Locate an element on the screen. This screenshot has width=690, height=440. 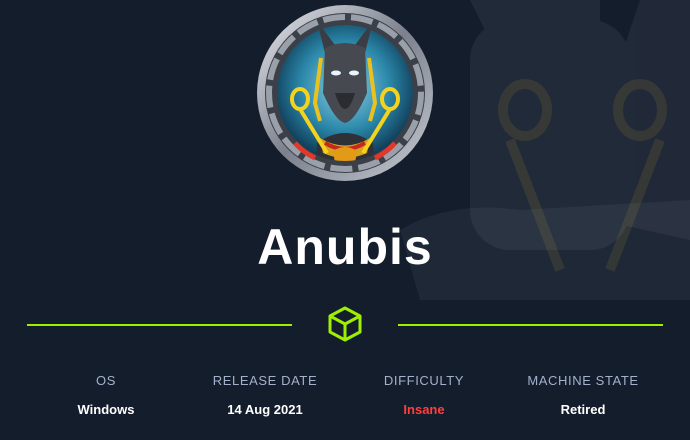
stat-value-release-date: 14 Aug 2021 is located at coordinates (265, 409).